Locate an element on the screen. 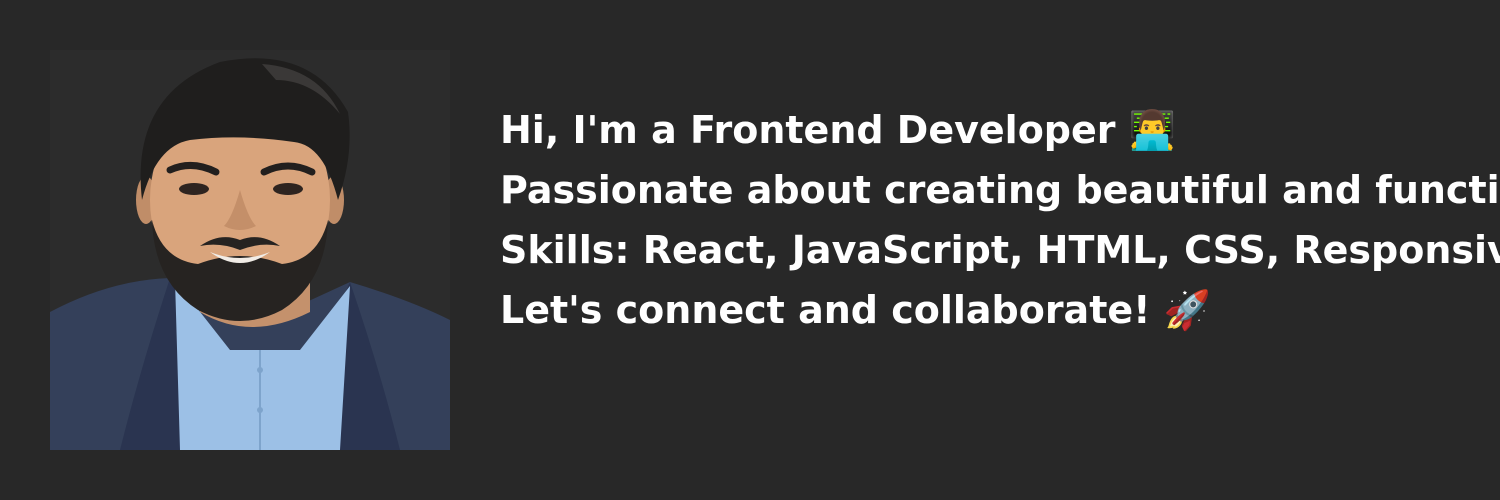 The height and width of the screenshot is (500, 1500). intro-line-headline: Hi, I'm a Frontend Developer 👨‍💻 is located at coordinates (838, 130).